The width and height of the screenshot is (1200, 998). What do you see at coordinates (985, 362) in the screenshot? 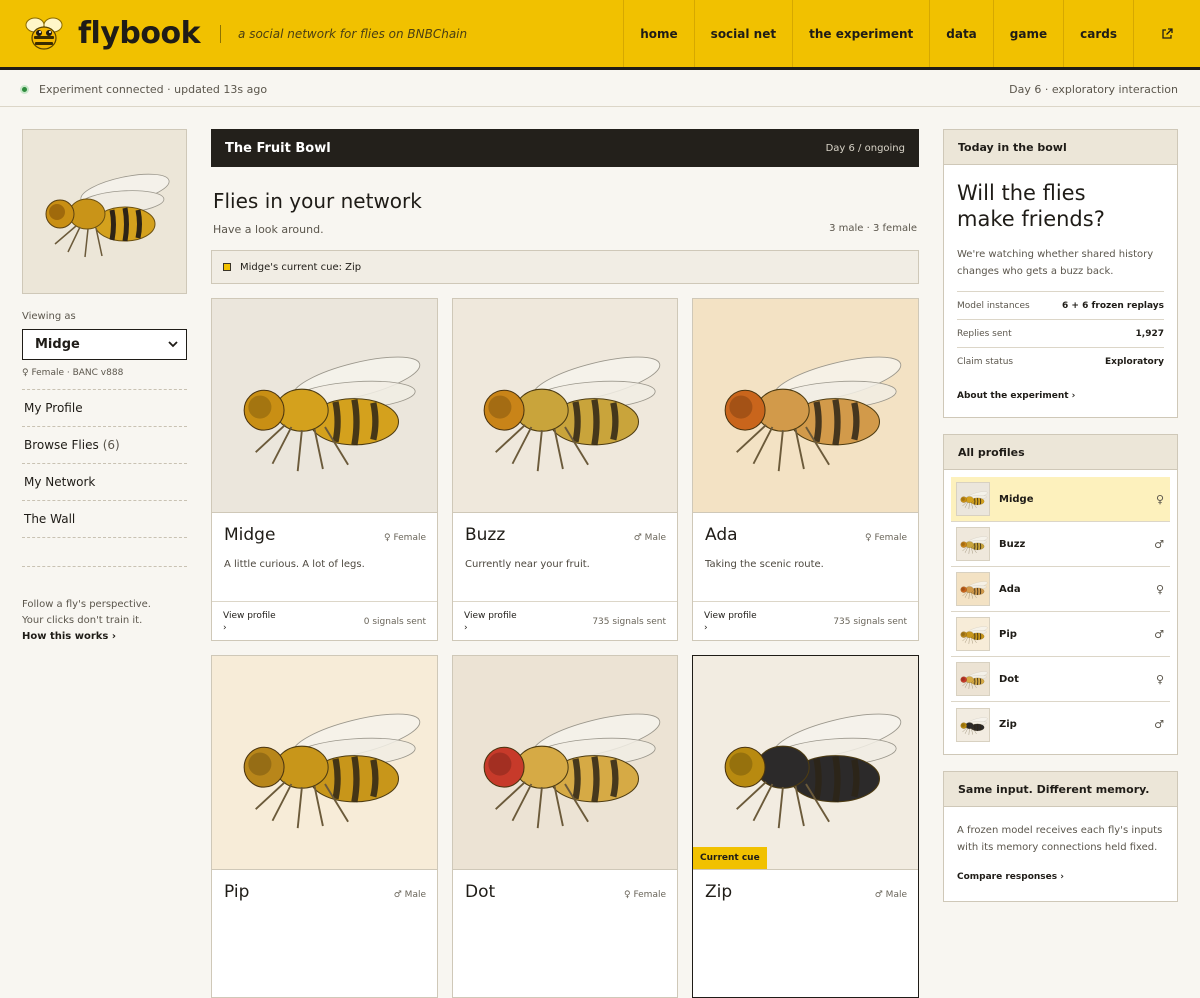
I see `stat-label: Claim status` at bounding box center [985, 362].